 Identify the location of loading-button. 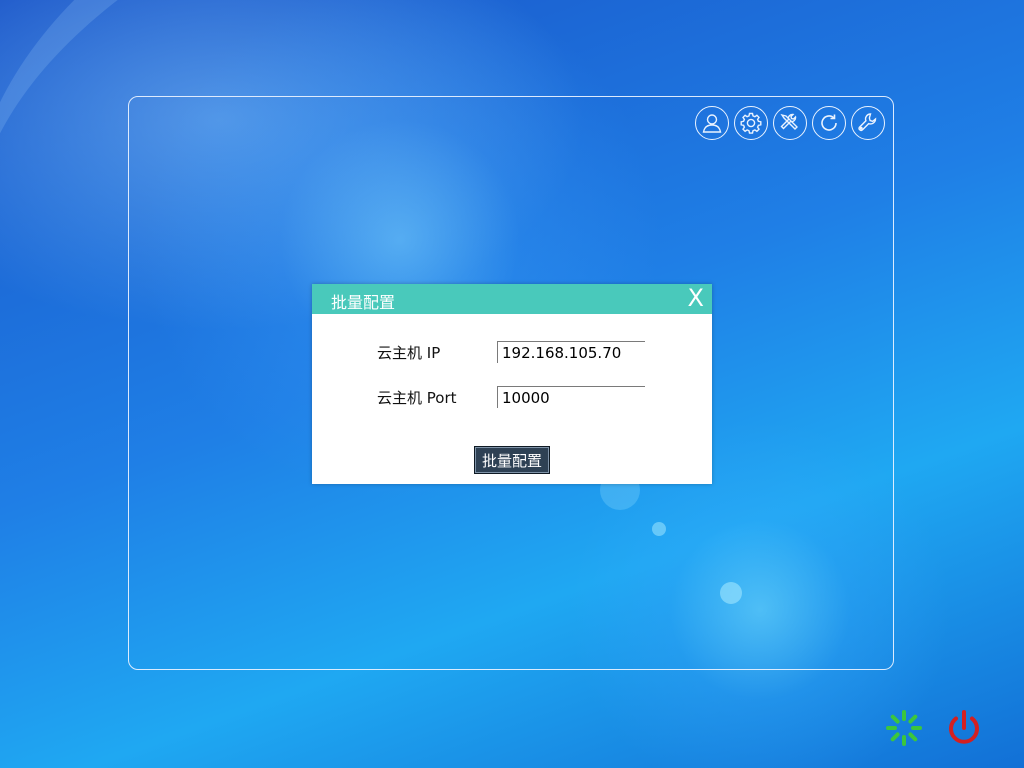
(904, 728).